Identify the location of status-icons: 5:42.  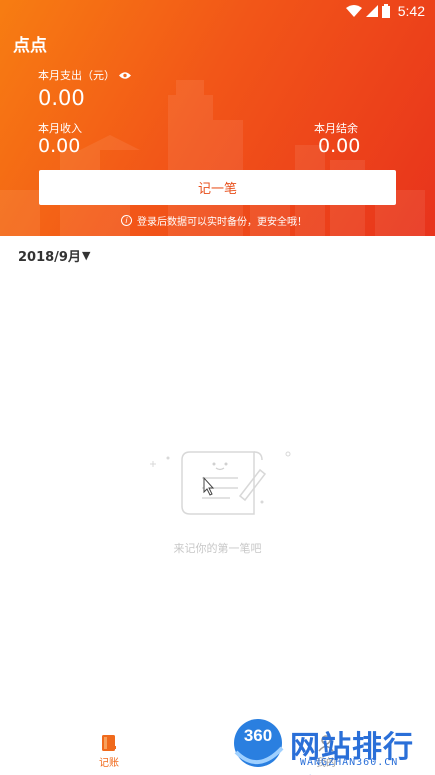
(385, 11).